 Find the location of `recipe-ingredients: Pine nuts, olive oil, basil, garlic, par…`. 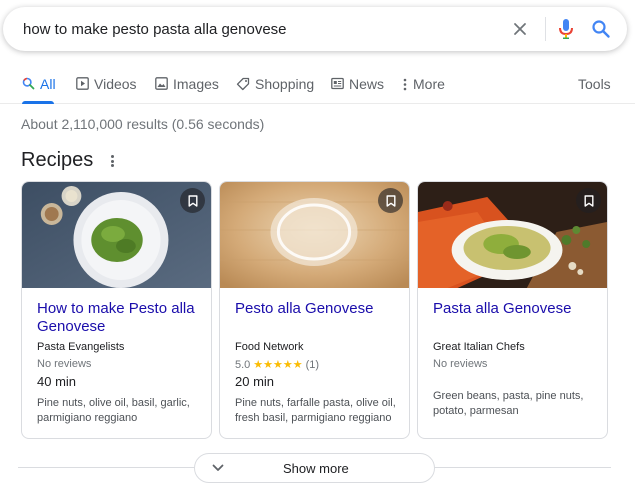

recipe-ingredients: Pine nuts, olive oil, basil, garlic, par… is located at coordinates (113, 410).